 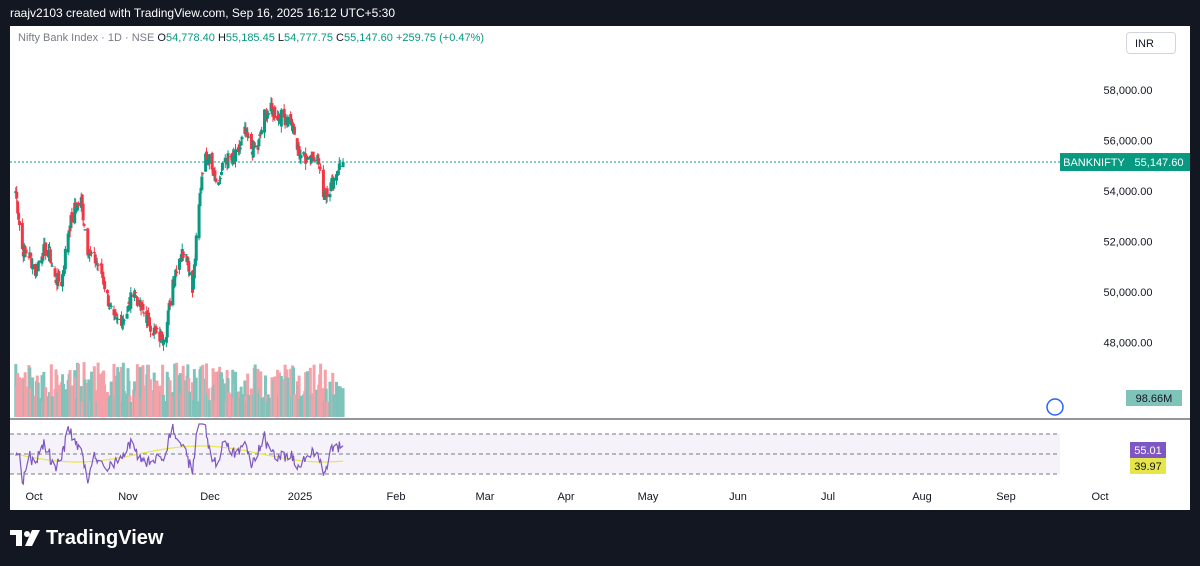 I want to click on tradingview-logo-text: TradingView, so click(x=105, y=537).